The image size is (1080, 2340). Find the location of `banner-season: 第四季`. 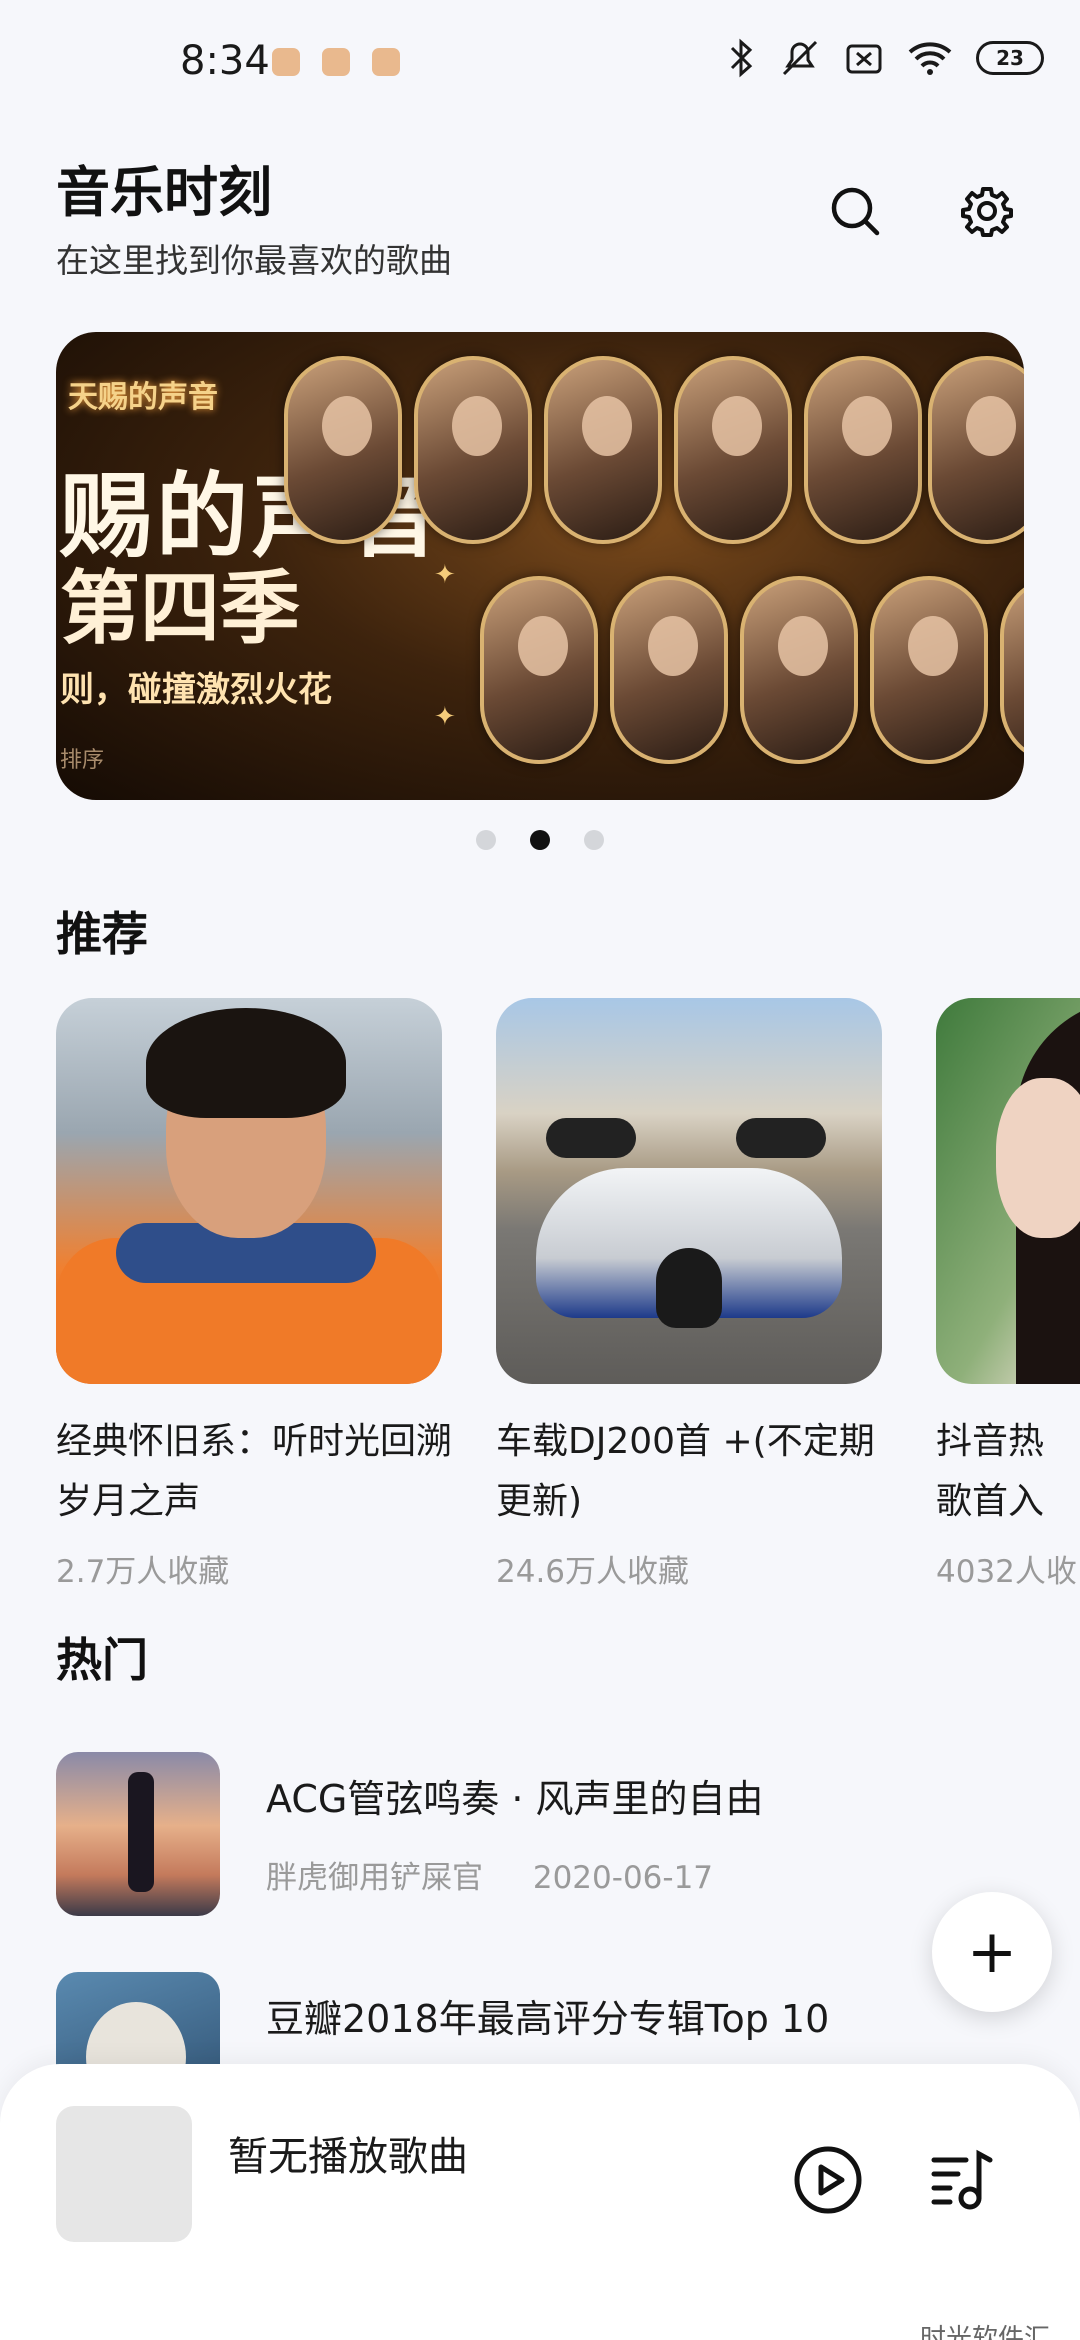

banner-season: 第四季 is located at coordinates (180, 608).